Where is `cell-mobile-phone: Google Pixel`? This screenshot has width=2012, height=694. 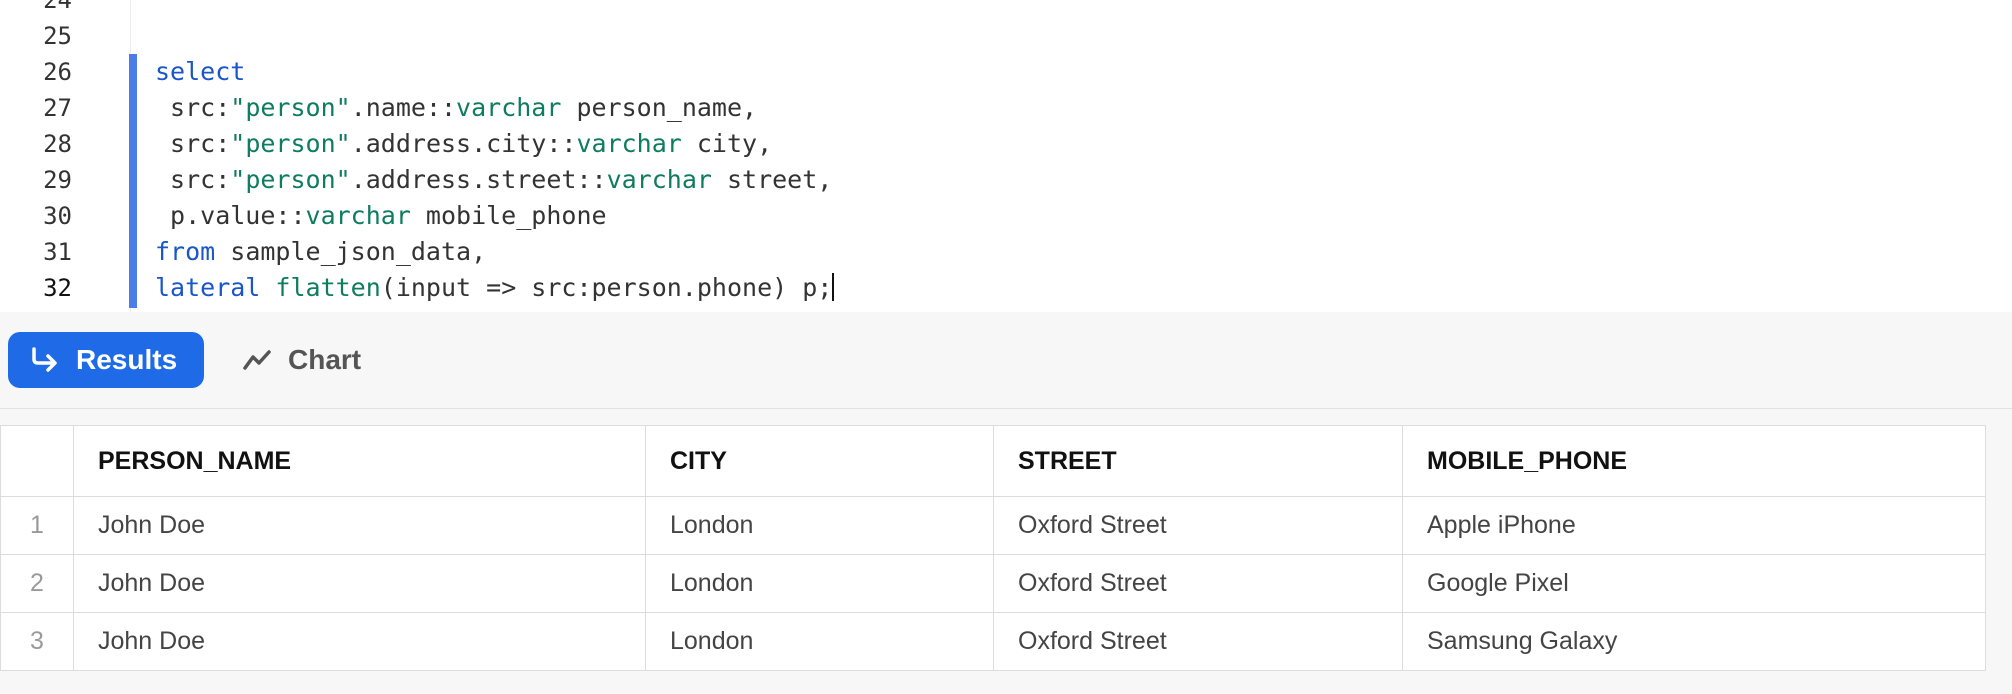
cell-mobile-phone: Google Pixel is located at coordinates (1693, 583).